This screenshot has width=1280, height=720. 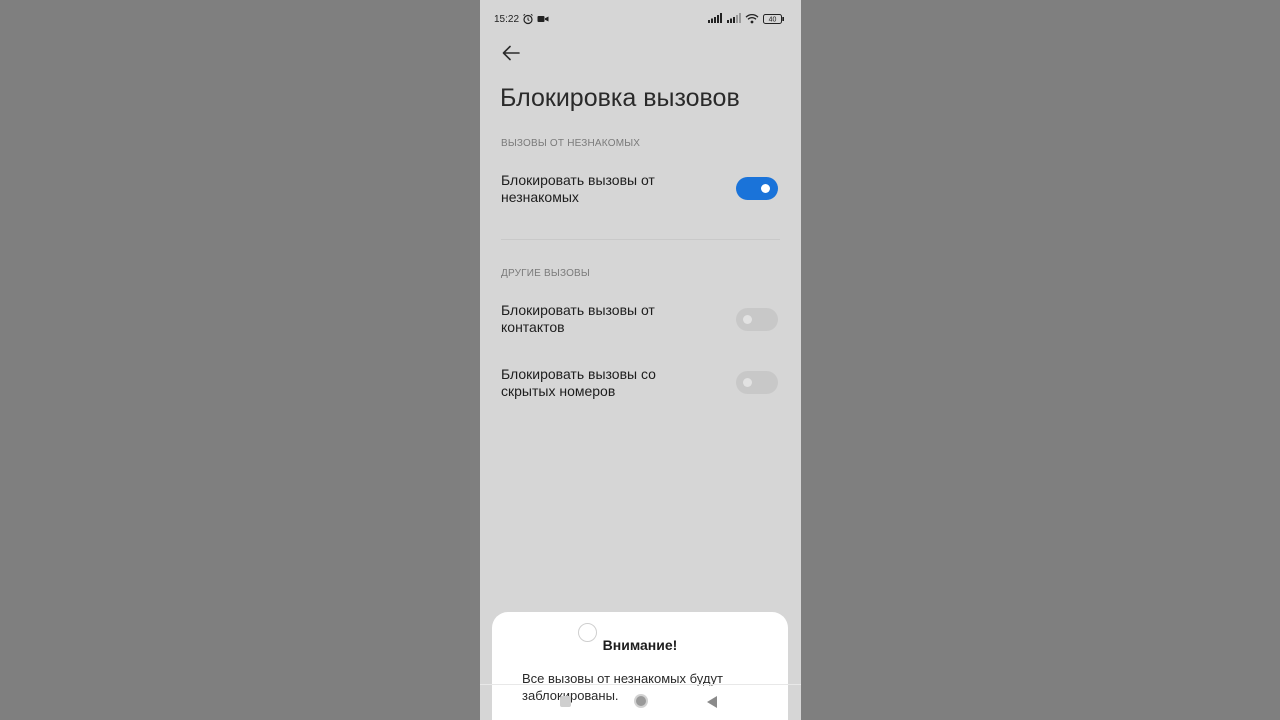 I want to click on battery-icon: 40, so click(x=774, y=20).